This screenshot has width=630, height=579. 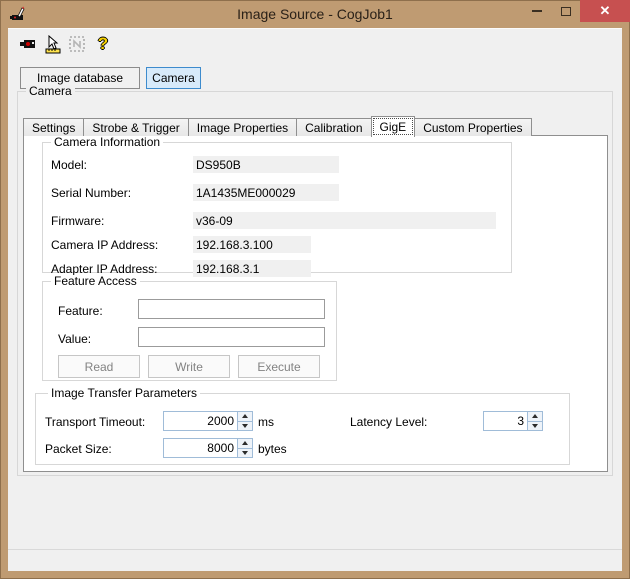 I want to click on transport-timeout-unit: ms, so click(x=266, y=422).